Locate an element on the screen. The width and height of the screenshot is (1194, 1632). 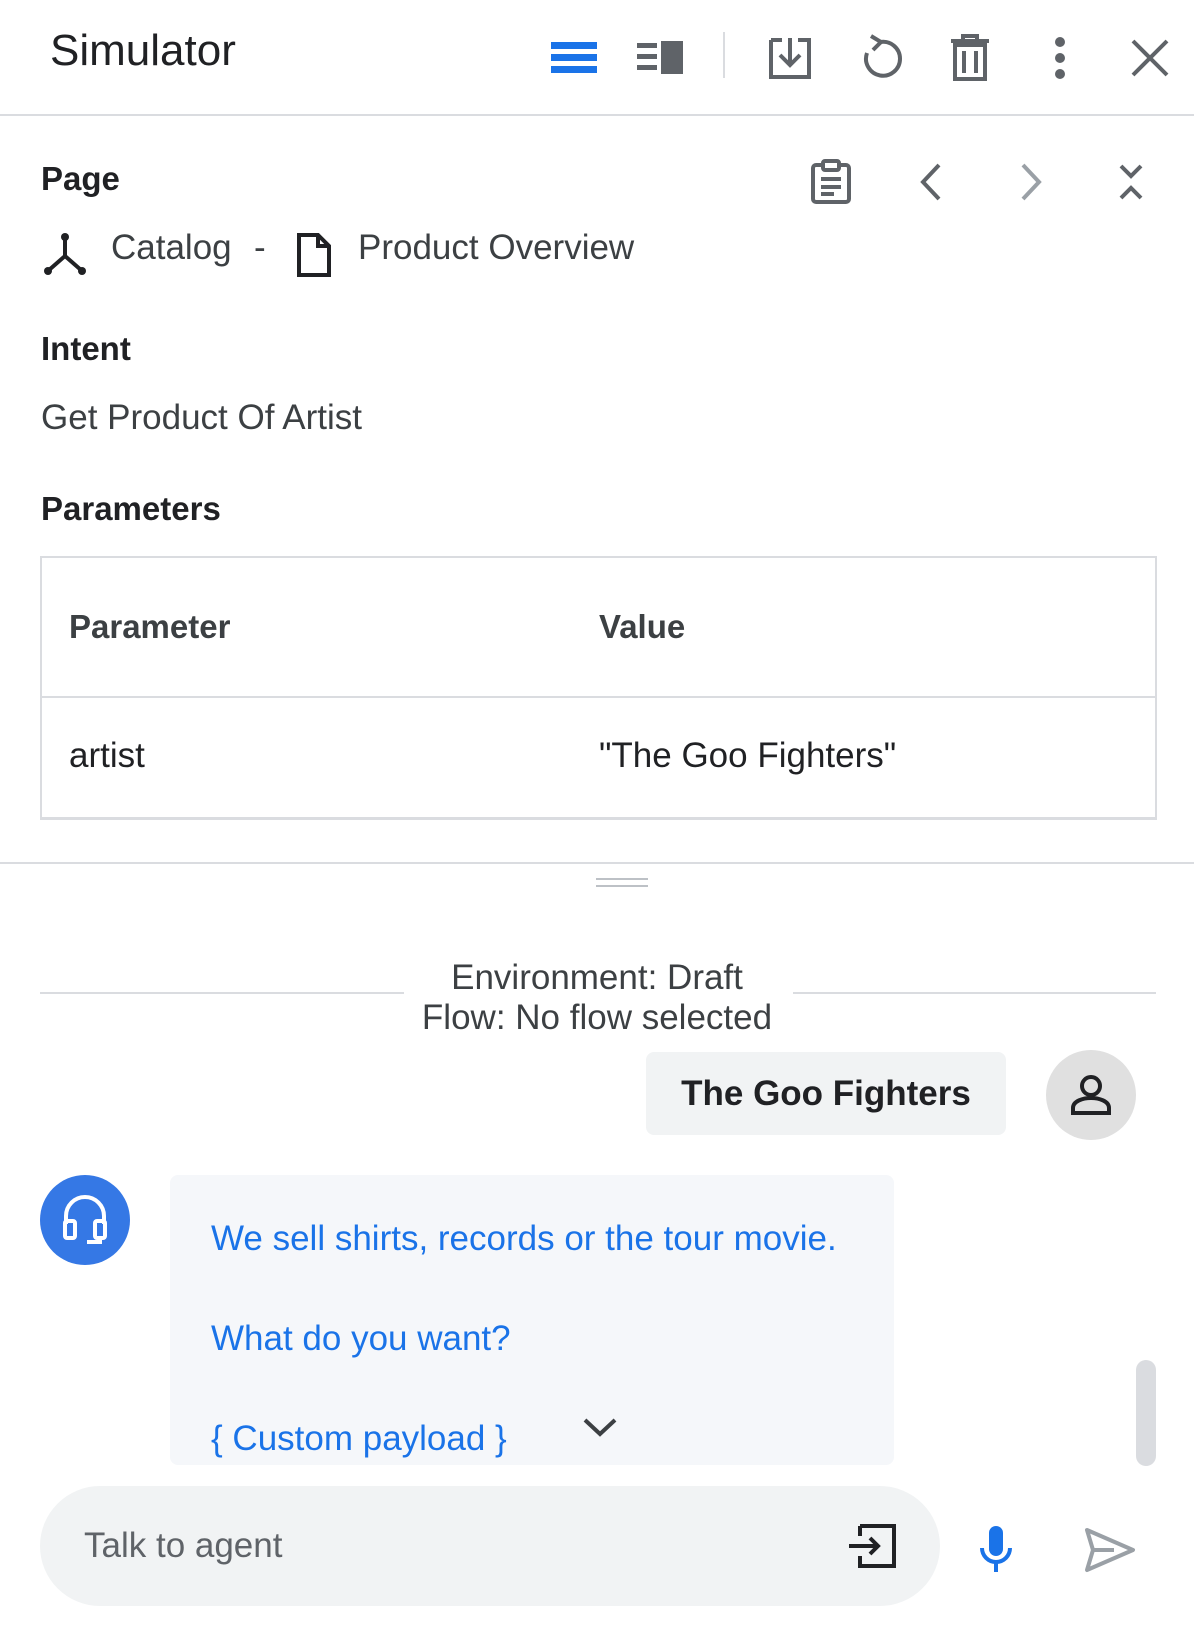
chevron-right-icon is located at coordinates (1031, 182).